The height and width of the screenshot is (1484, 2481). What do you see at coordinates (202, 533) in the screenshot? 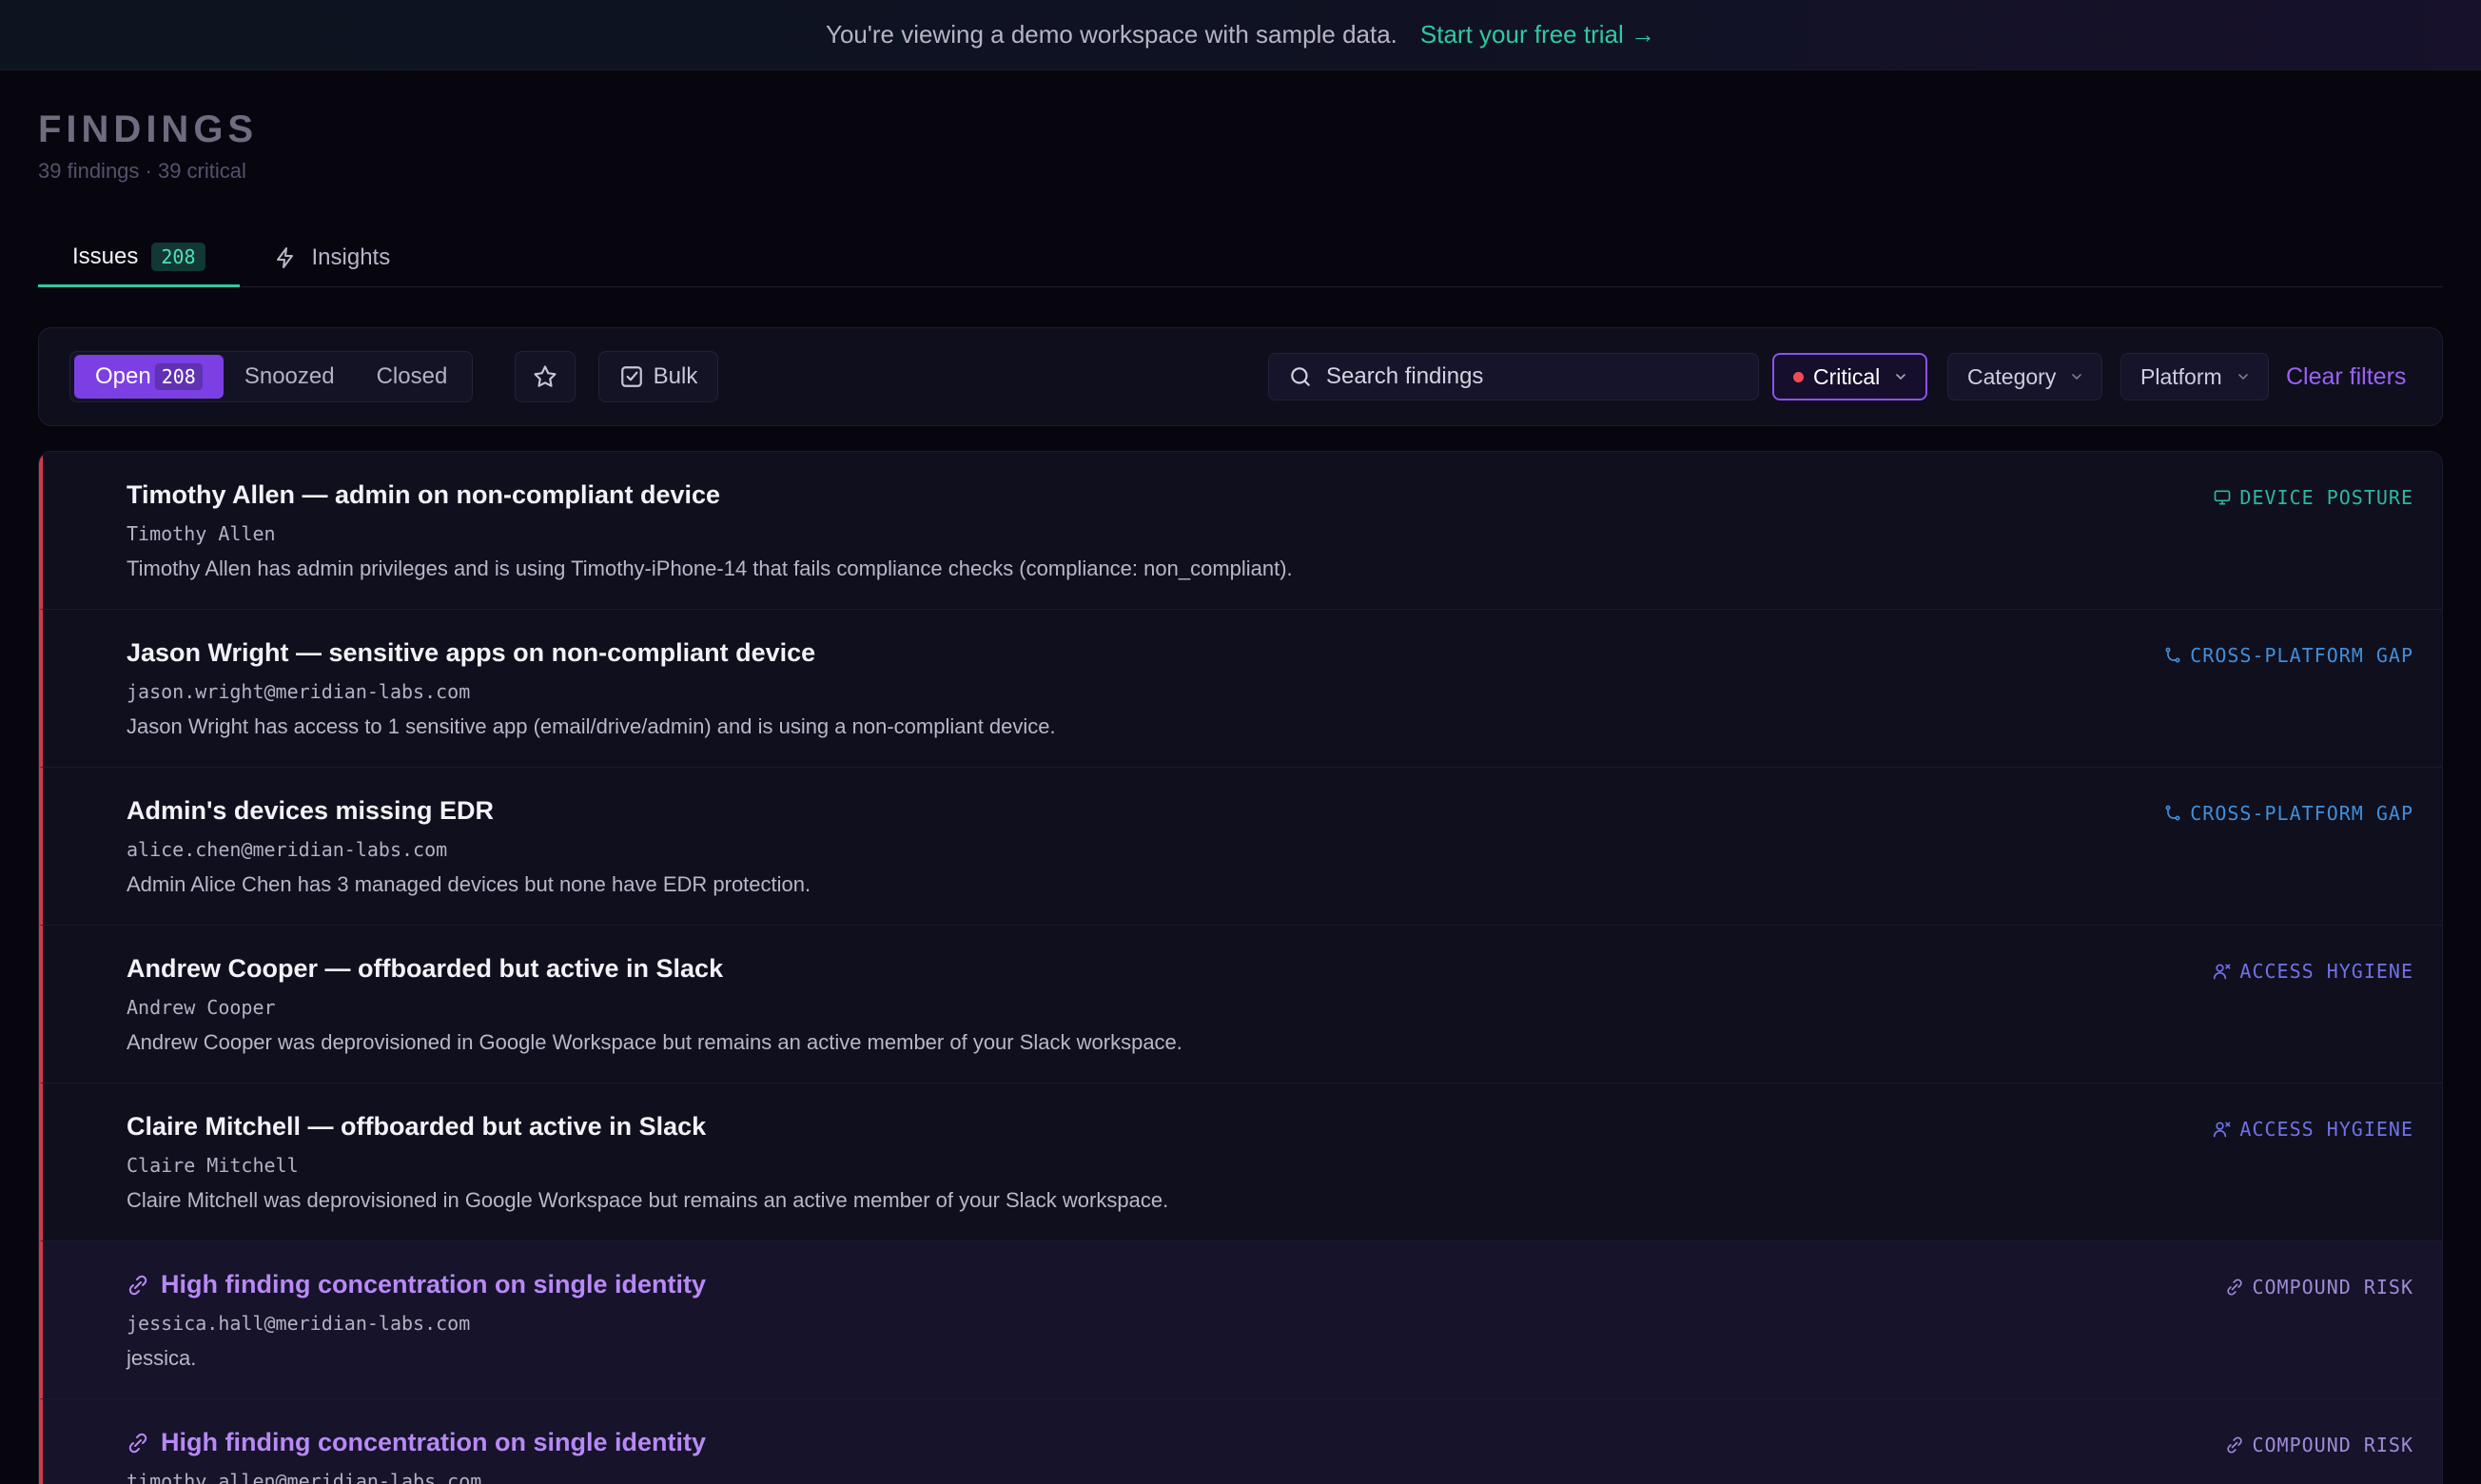
I see `finding-subject: Timothy Allen` at bounding box center [202, 533].